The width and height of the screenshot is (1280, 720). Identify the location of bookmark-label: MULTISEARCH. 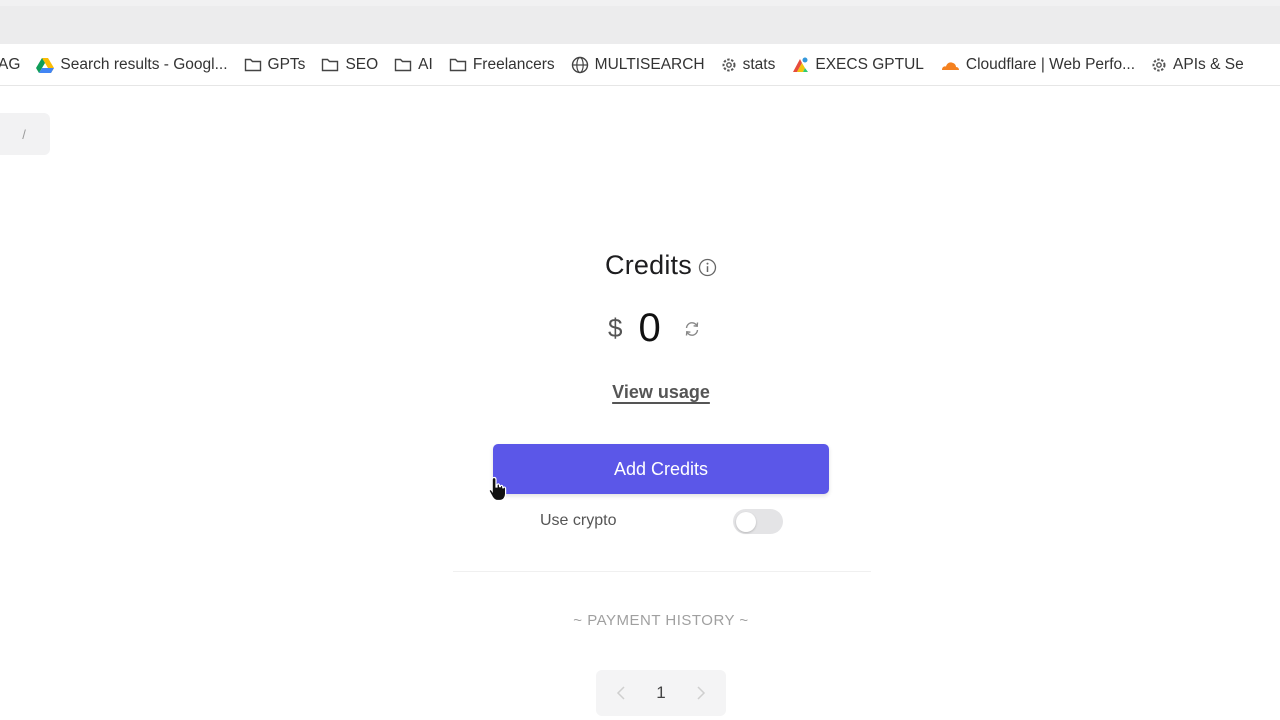
(649, 64).